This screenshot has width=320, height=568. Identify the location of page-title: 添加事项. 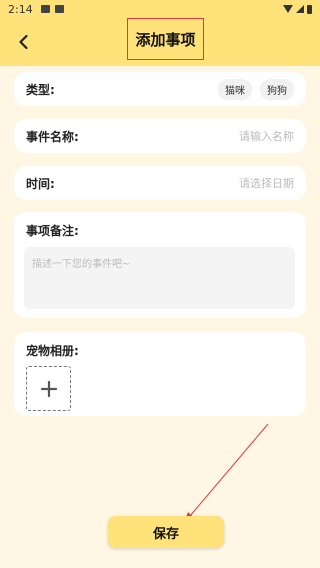
(165, 39).